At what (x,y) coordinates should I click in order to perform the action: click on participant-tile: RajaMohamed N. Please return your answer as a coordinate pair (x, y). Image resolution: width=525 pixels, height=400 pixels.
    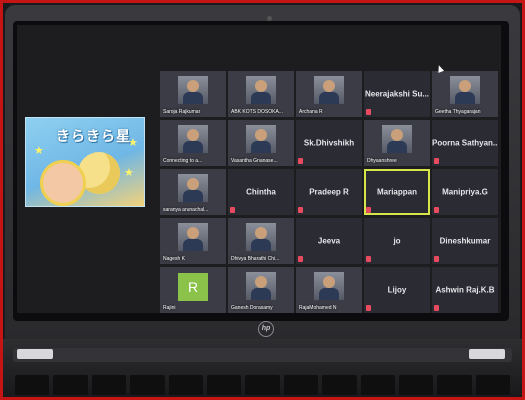
    Looking at the image, I should click on (329, 290).